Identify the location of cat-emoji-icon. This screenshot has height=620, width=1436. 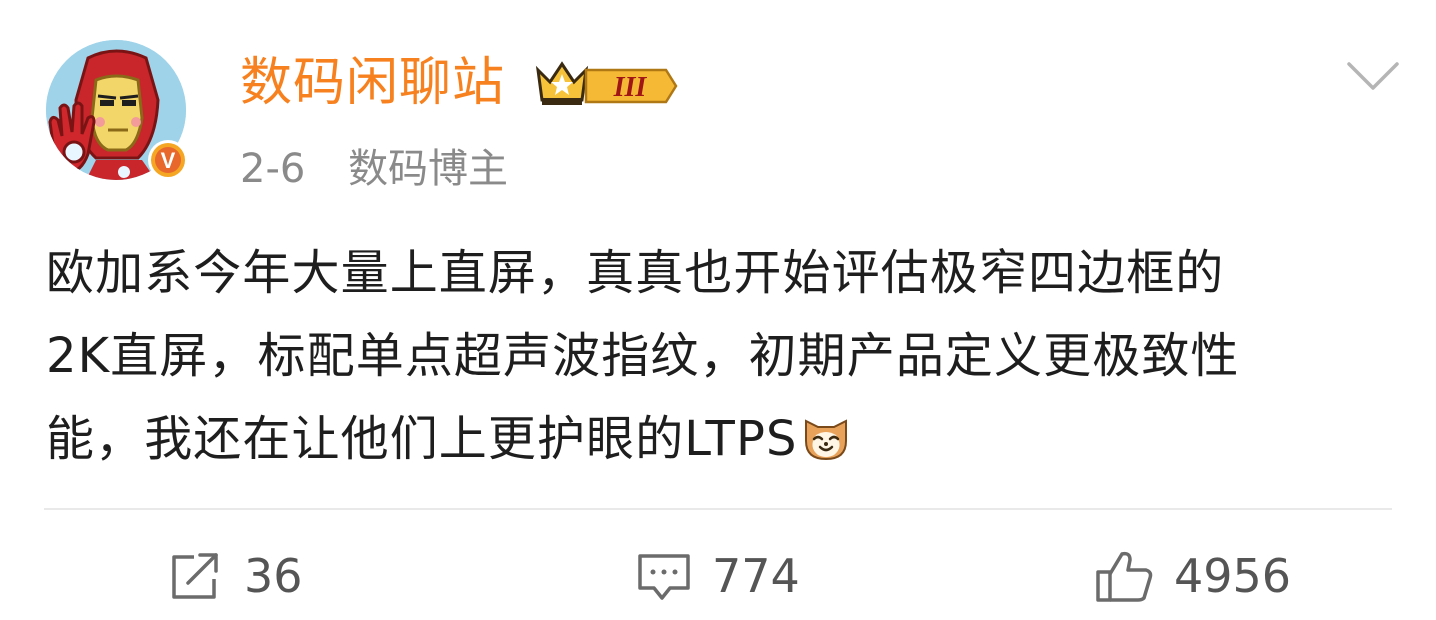
(825, 440).